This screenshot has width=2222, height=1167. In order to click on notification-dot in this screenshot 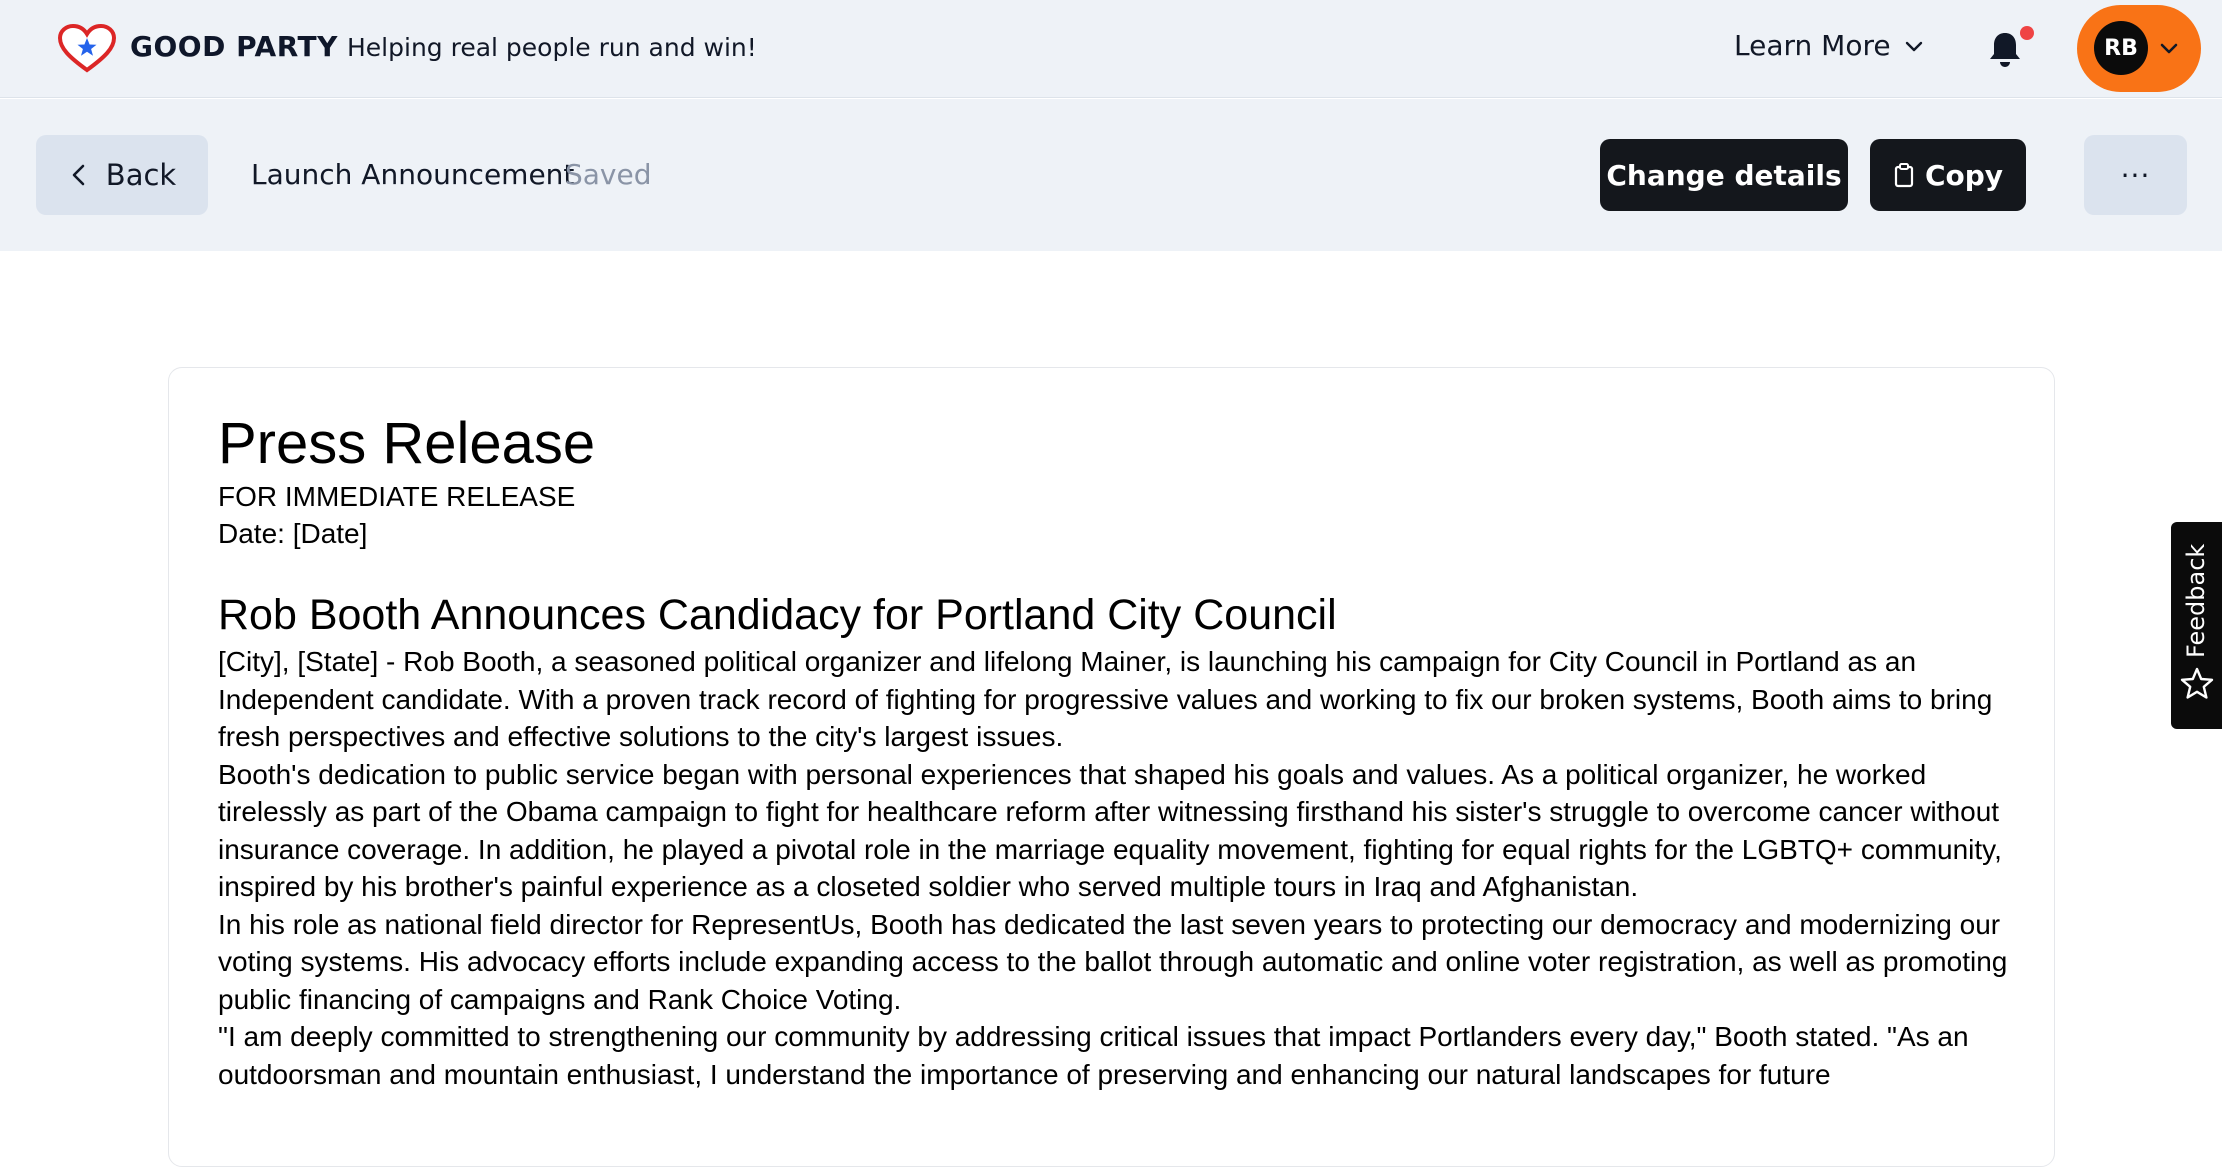, I will do `click(2027, 33)`.